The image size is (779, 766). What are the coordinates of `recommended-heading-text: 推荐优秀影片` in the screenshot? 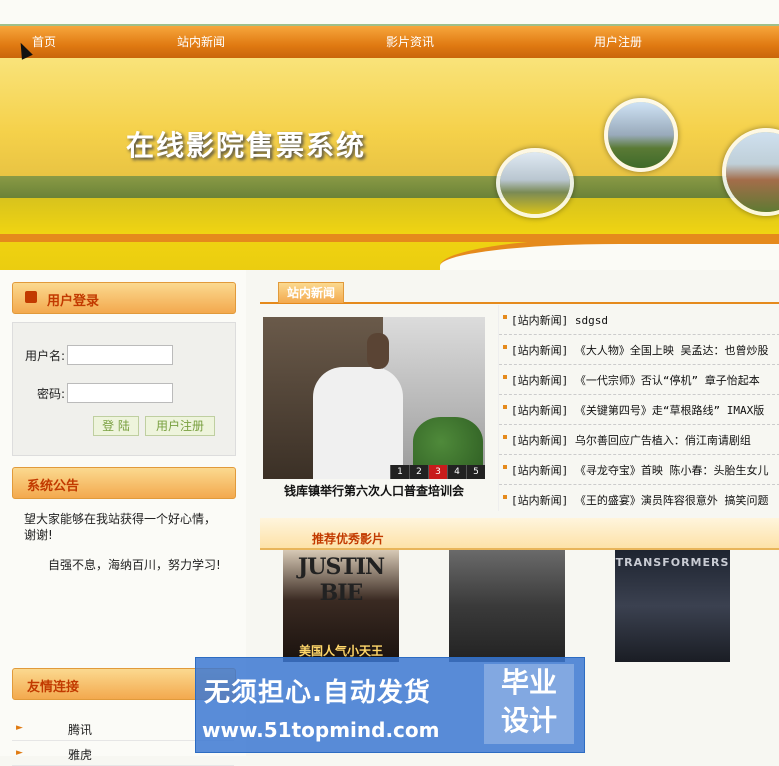 It's located at (348, 539).